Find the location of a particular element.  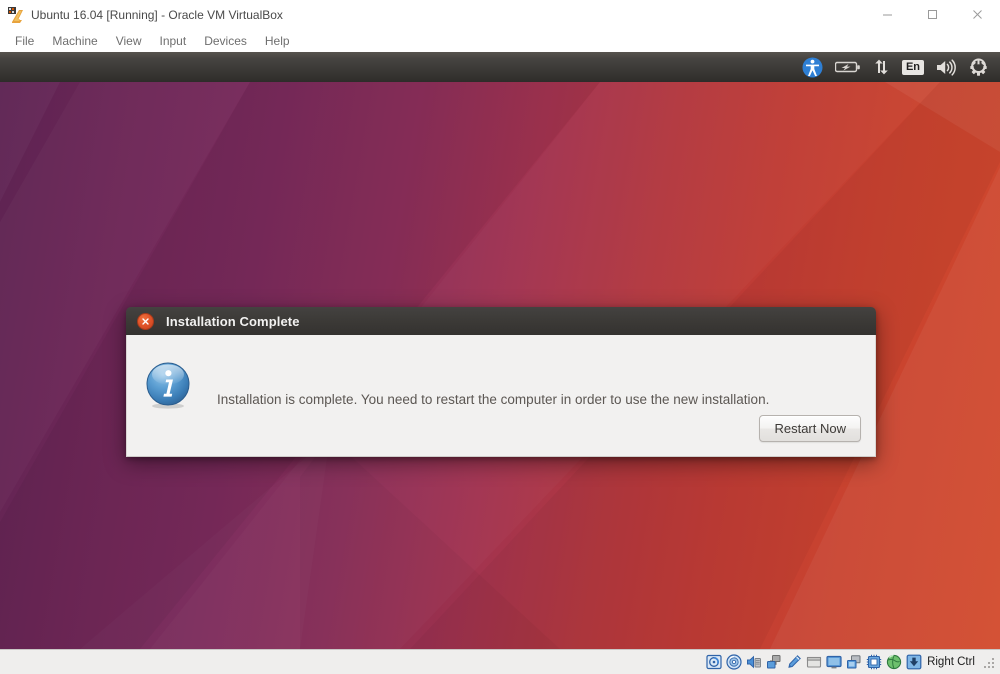

dialog-title: Installation Complete is located at coordinates (233, 321).